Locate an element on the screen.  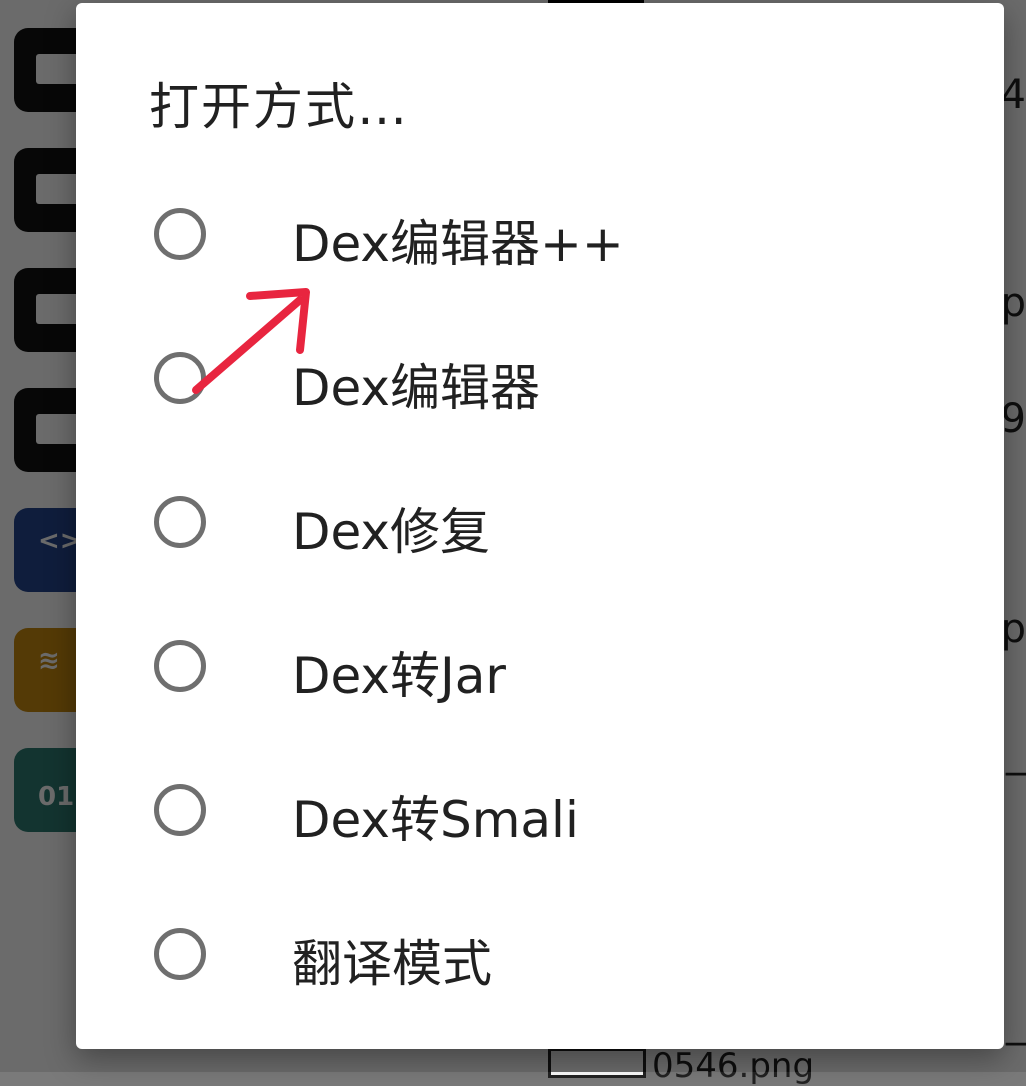
option-dex-editor-plus: Dex编辑器++ is located at coordinates (540, 236).